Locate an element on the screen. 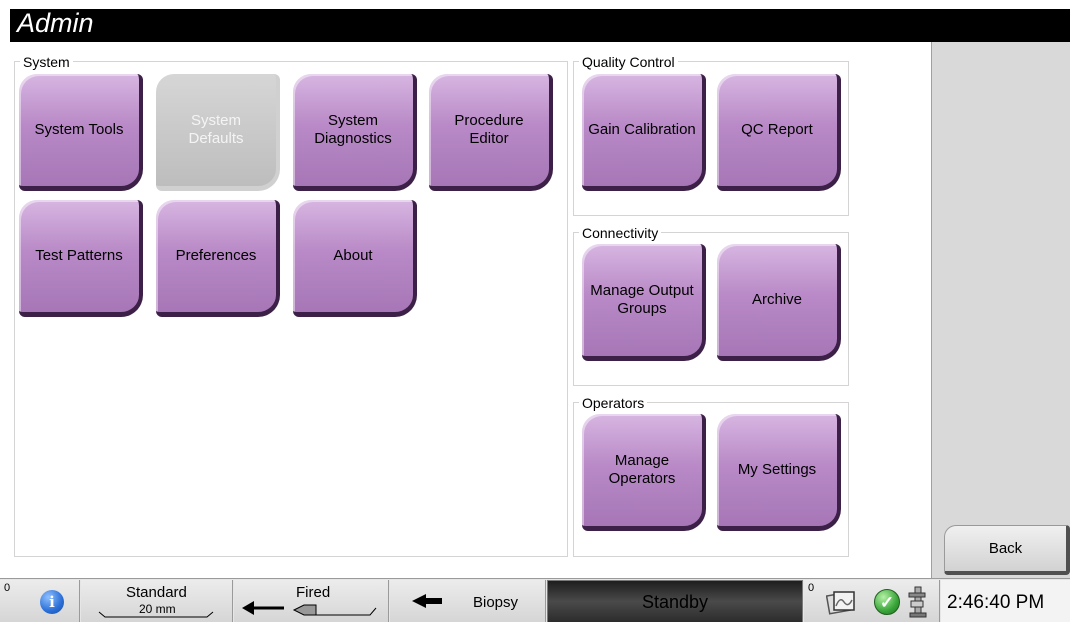 This screenshot has height=622, width=1070. alarm-cell: 0 i is located at coordinates (40, 601).